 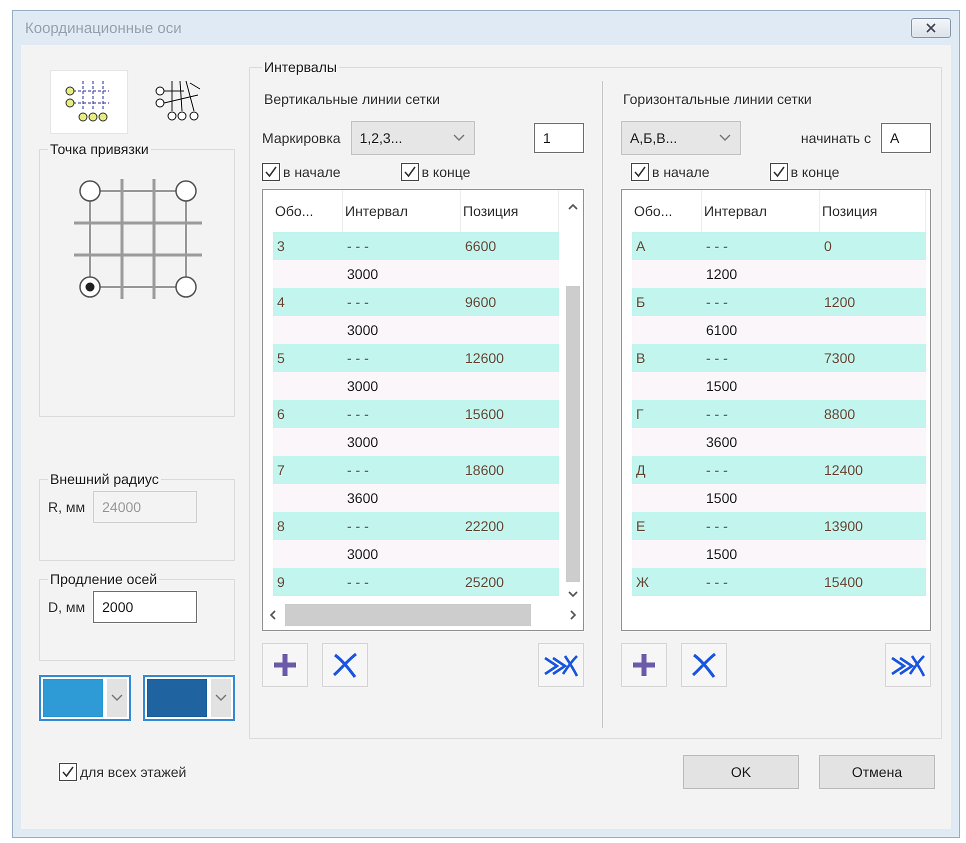 I want to click on table-cell-text: 15600, so click(x=484, y=414).